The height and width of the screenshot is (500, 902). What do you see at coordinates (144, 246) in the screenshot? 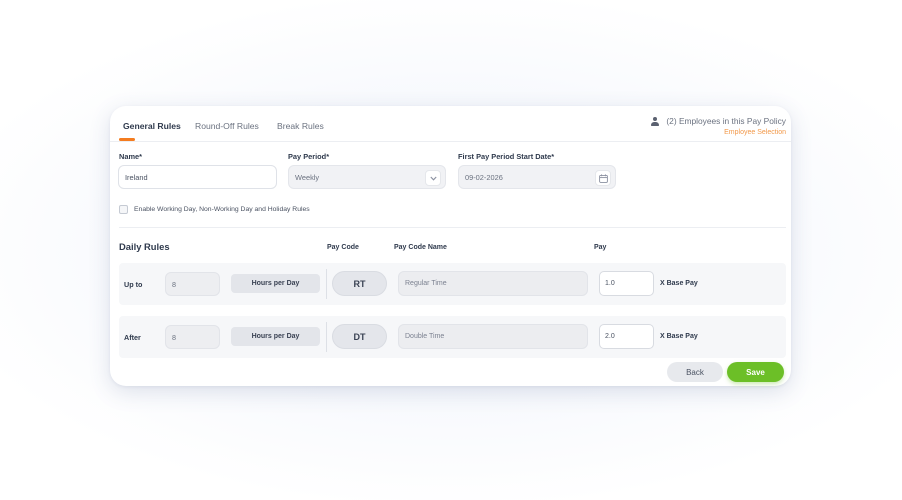
I see `daily-rules-title: Daily Rules` at bounding box center [144, 246].